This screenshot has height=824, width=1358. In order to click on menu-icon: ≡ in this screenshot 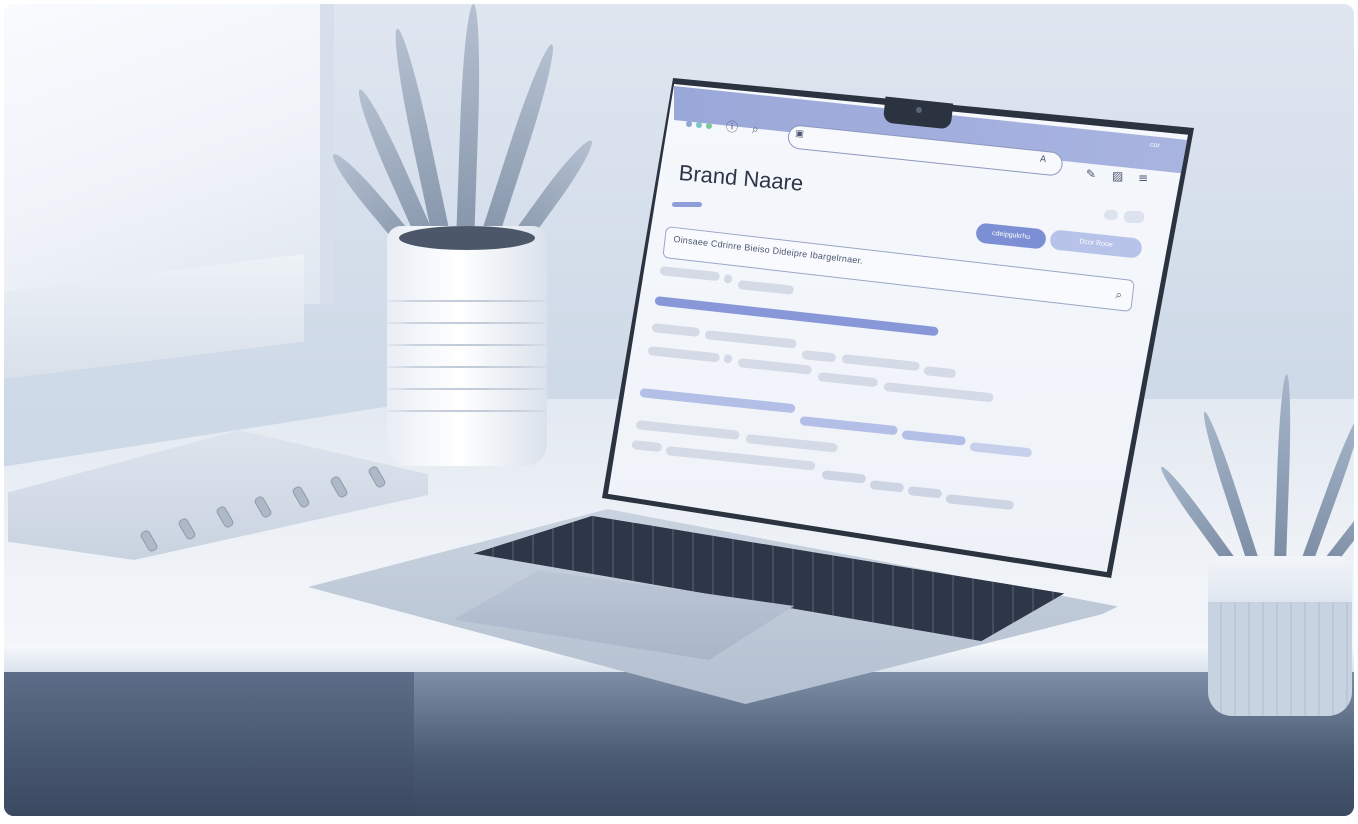, I will do `click(1143, 178)`.